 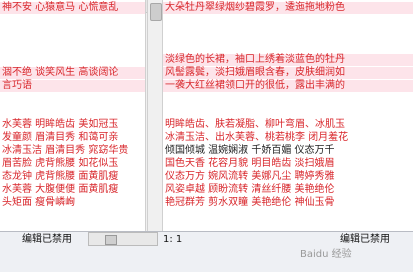 I want to click on text-line: 风髻露鬓，淡扫娥眉眼含春，皮肤细润如, so click(x=288, y=73).